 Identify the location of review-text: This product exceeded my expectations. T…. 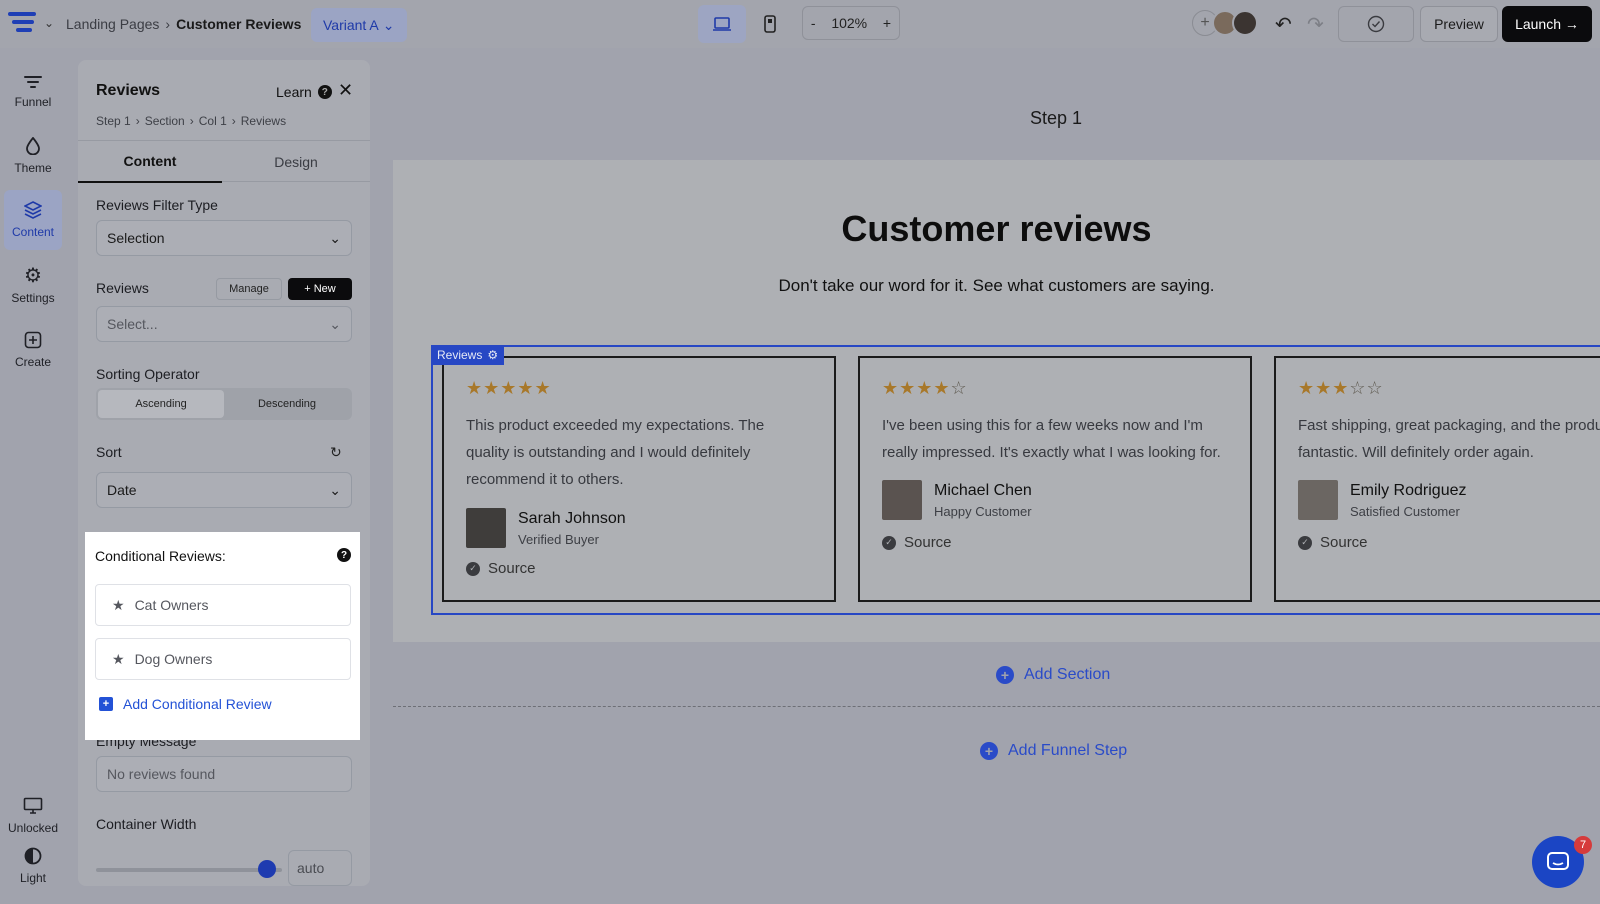
(615, 452).